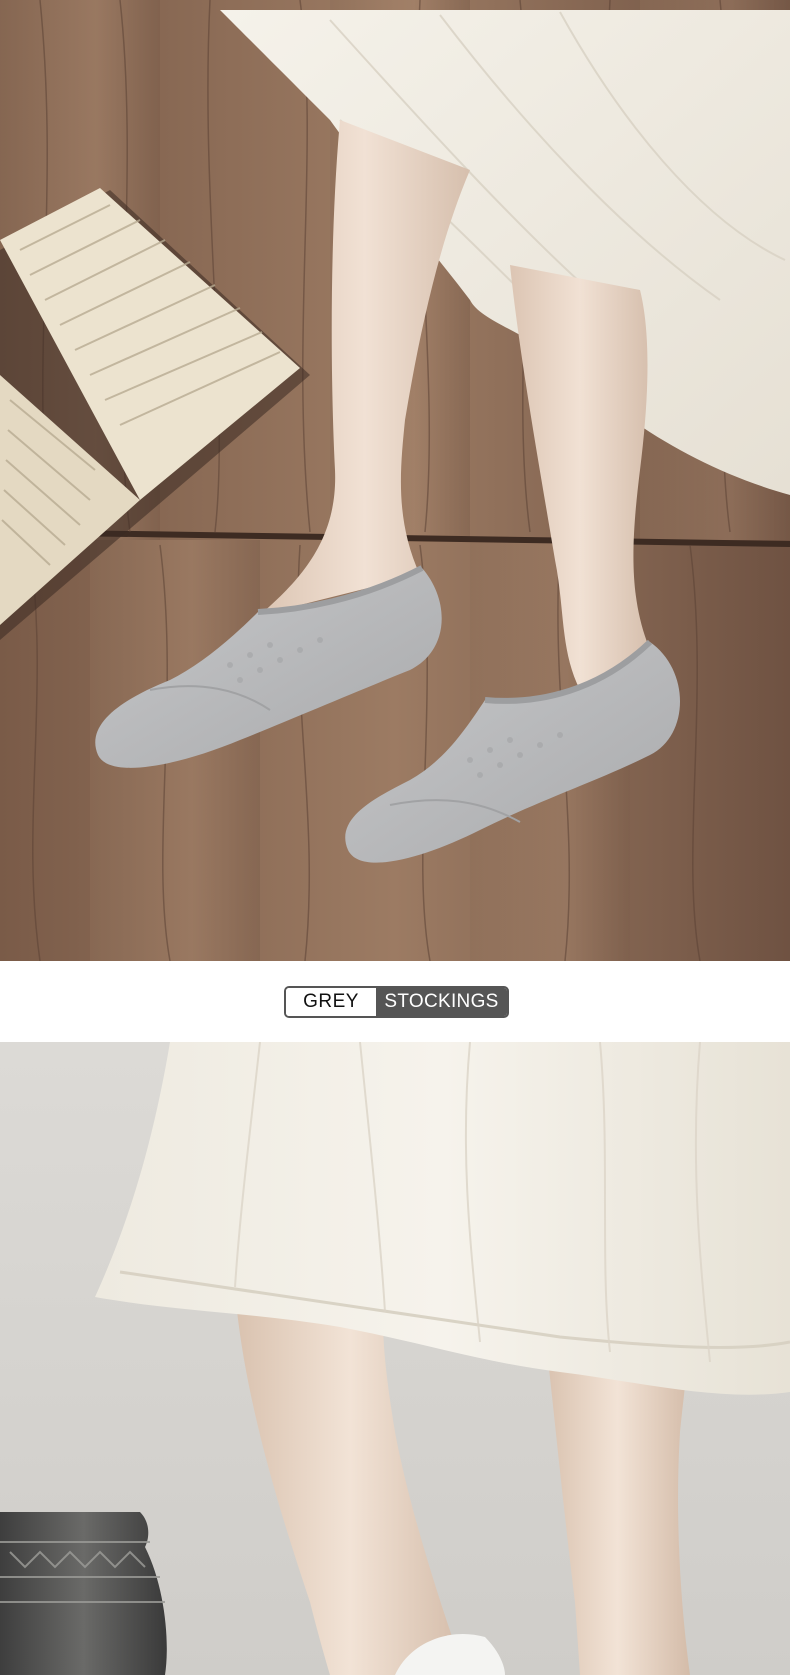 Image resolution: width=790 pixels, height=1675 pixels. Describe the element at coordinates (441, 1002) in the screenshot. I see `product-name-label: STOCKINGS` at that location.